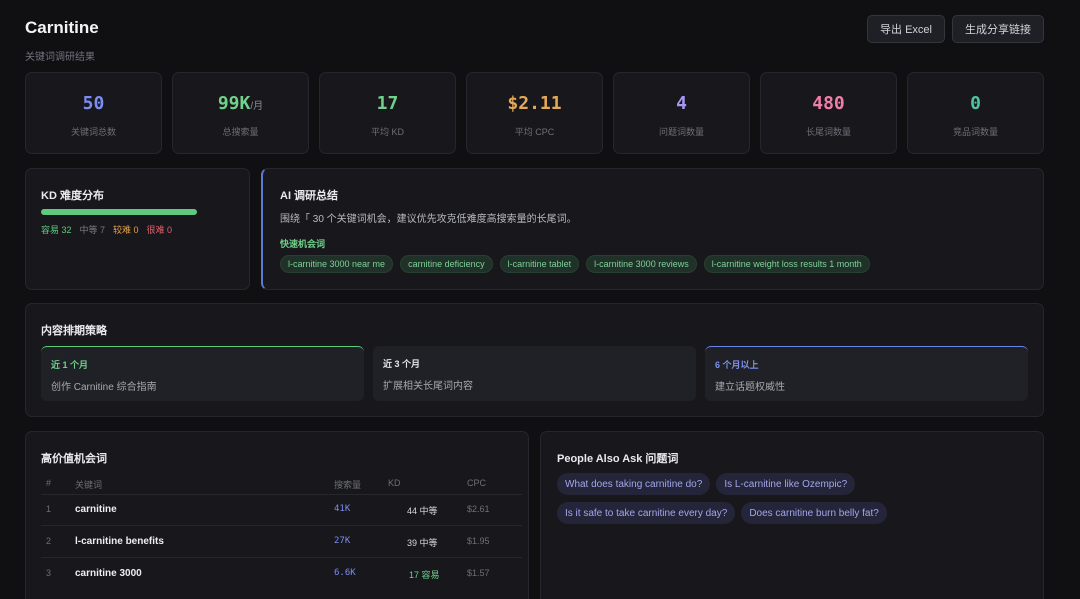 This screenshot has width=1080, height=599. I want to click on table-row: 2 l-carnitine benefits 27K 39 中等 $1.95, so click(281, 542).